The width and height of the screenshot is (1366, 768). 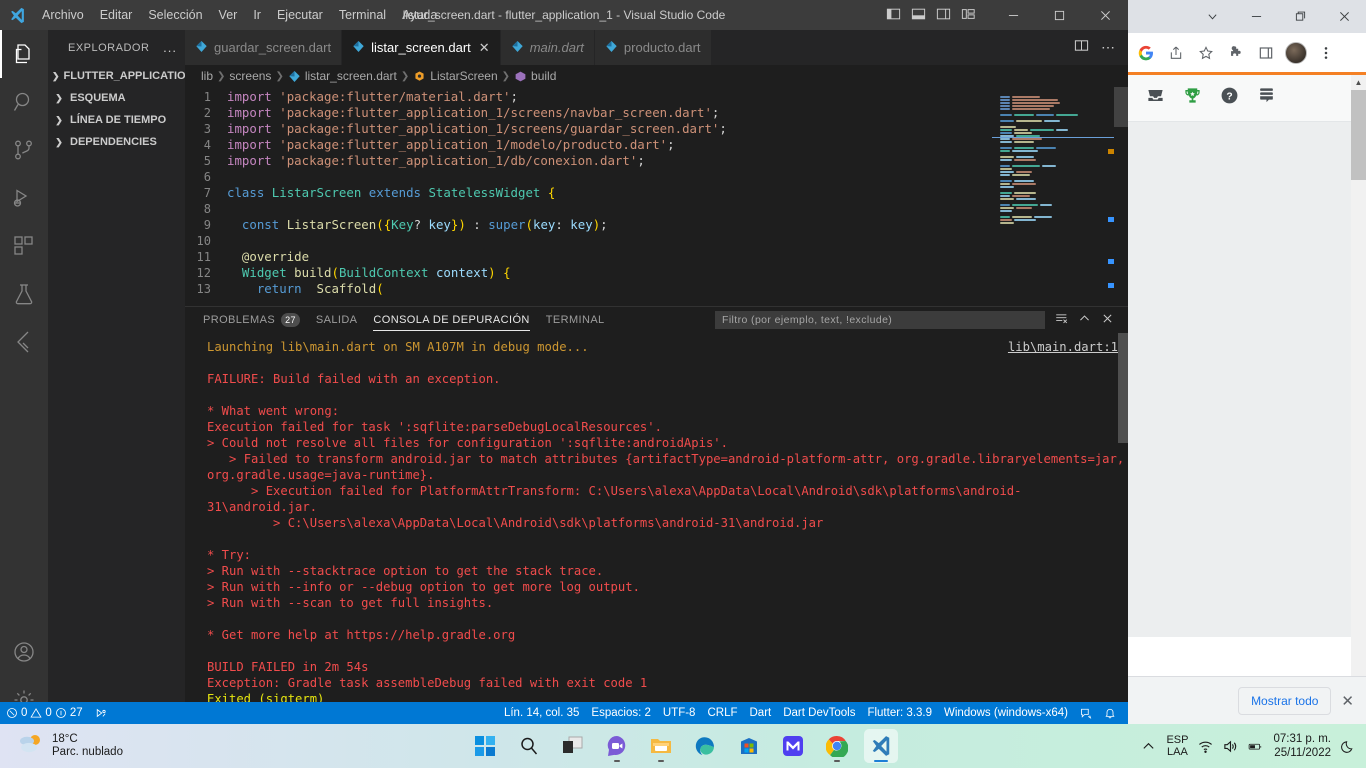 I want to click on teams-chat-icon, so click(x=617, y=746).